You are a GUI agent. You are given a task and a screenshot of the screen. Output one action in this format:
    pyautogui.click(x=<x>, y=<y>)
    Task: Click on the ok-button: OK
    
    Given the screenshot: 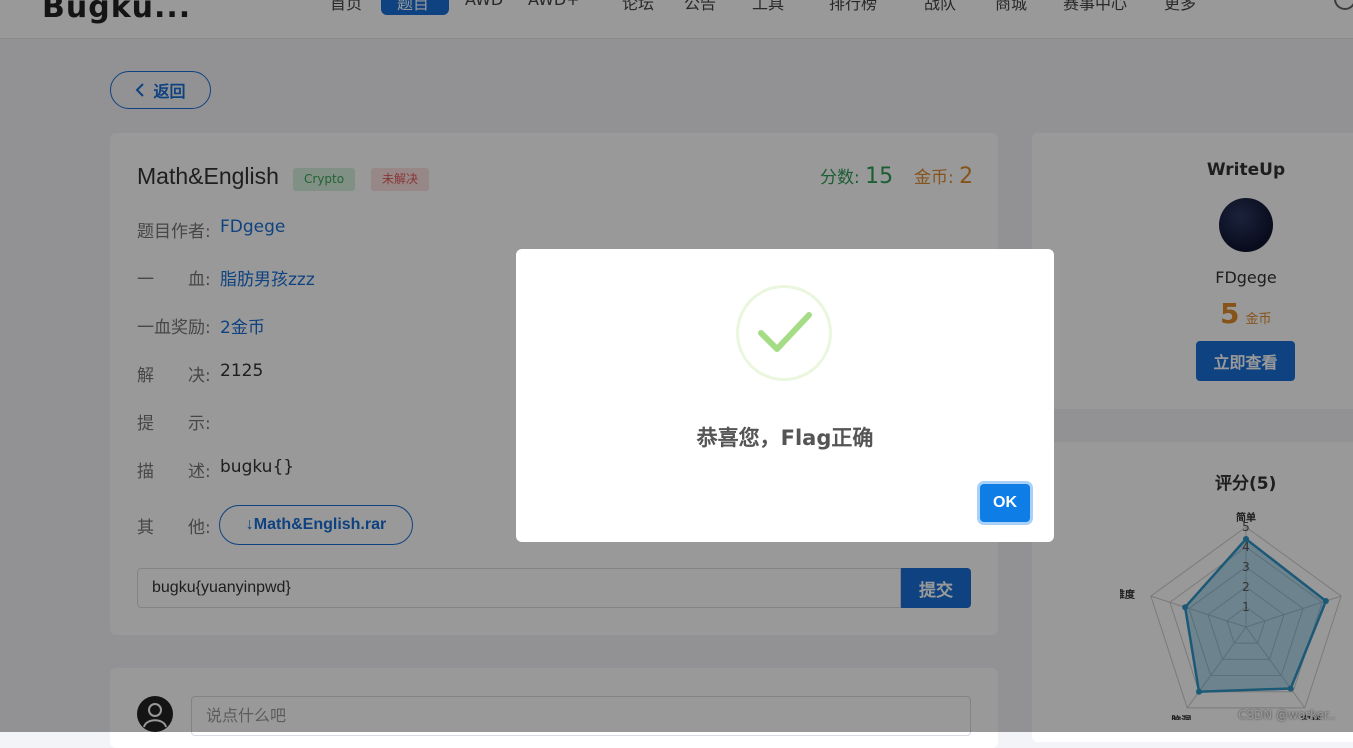 What is the action you would take?
    pyautogui.click(x=1005, y=503)
    